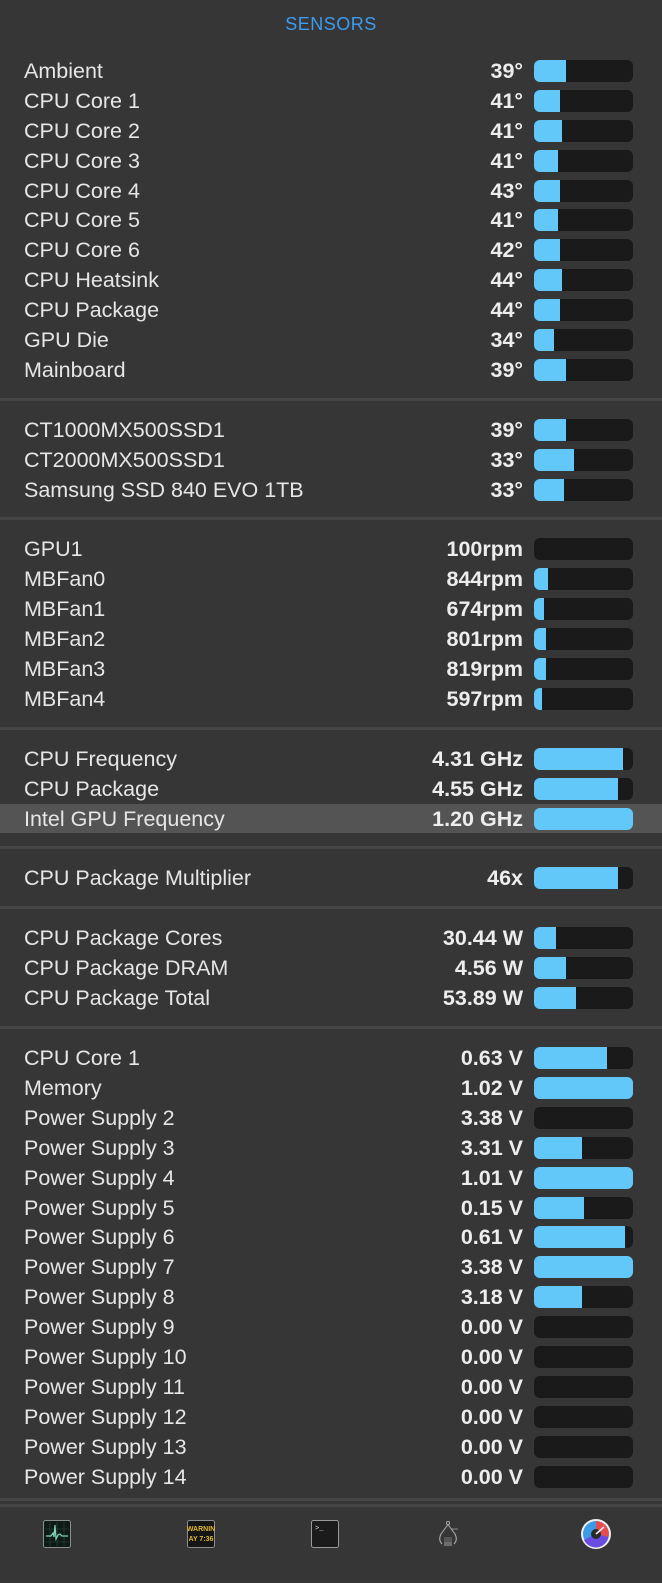  Describe the element at coordinates (331, 310) in the screenshot. I see `sensor-row: CPU Package 44°` at that location.